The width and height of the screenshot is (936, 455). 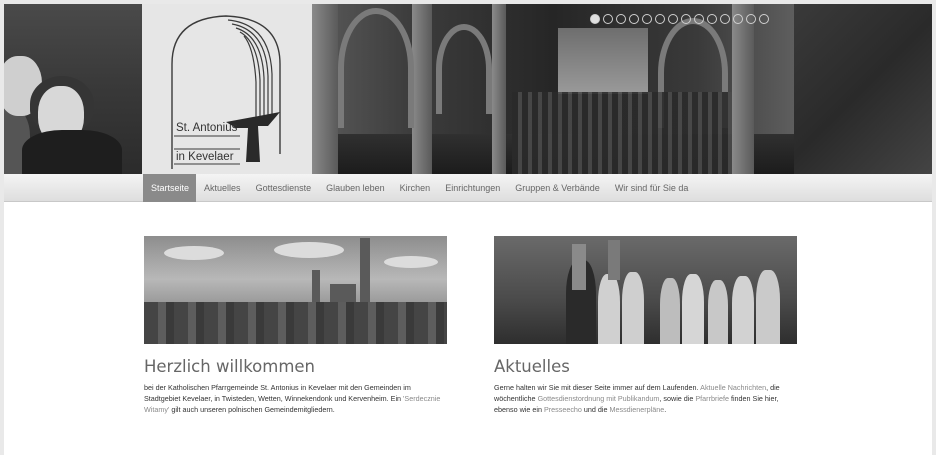 What do you see at coordinates (679, 20) in the screenshot?
I see `slider-pagination` at bounding box center [679, 20].